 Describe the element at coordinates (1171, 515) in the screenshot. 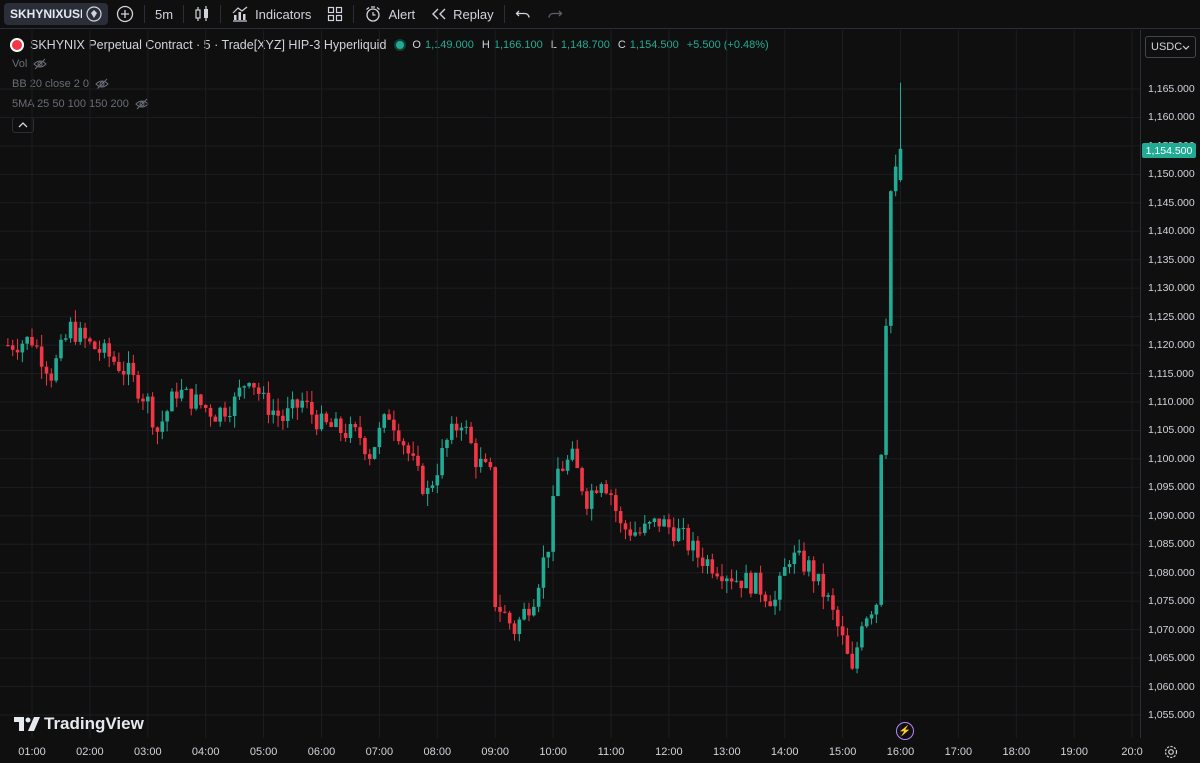

I see `price-tick-label: 1,090.000` at that location.